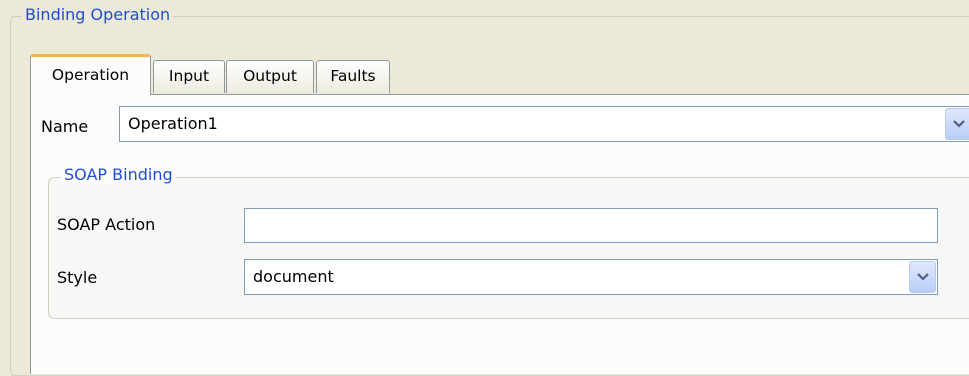 This screenshot has height=376, width=969. I want to click on tab-operation: Operation, so click(90, 74).